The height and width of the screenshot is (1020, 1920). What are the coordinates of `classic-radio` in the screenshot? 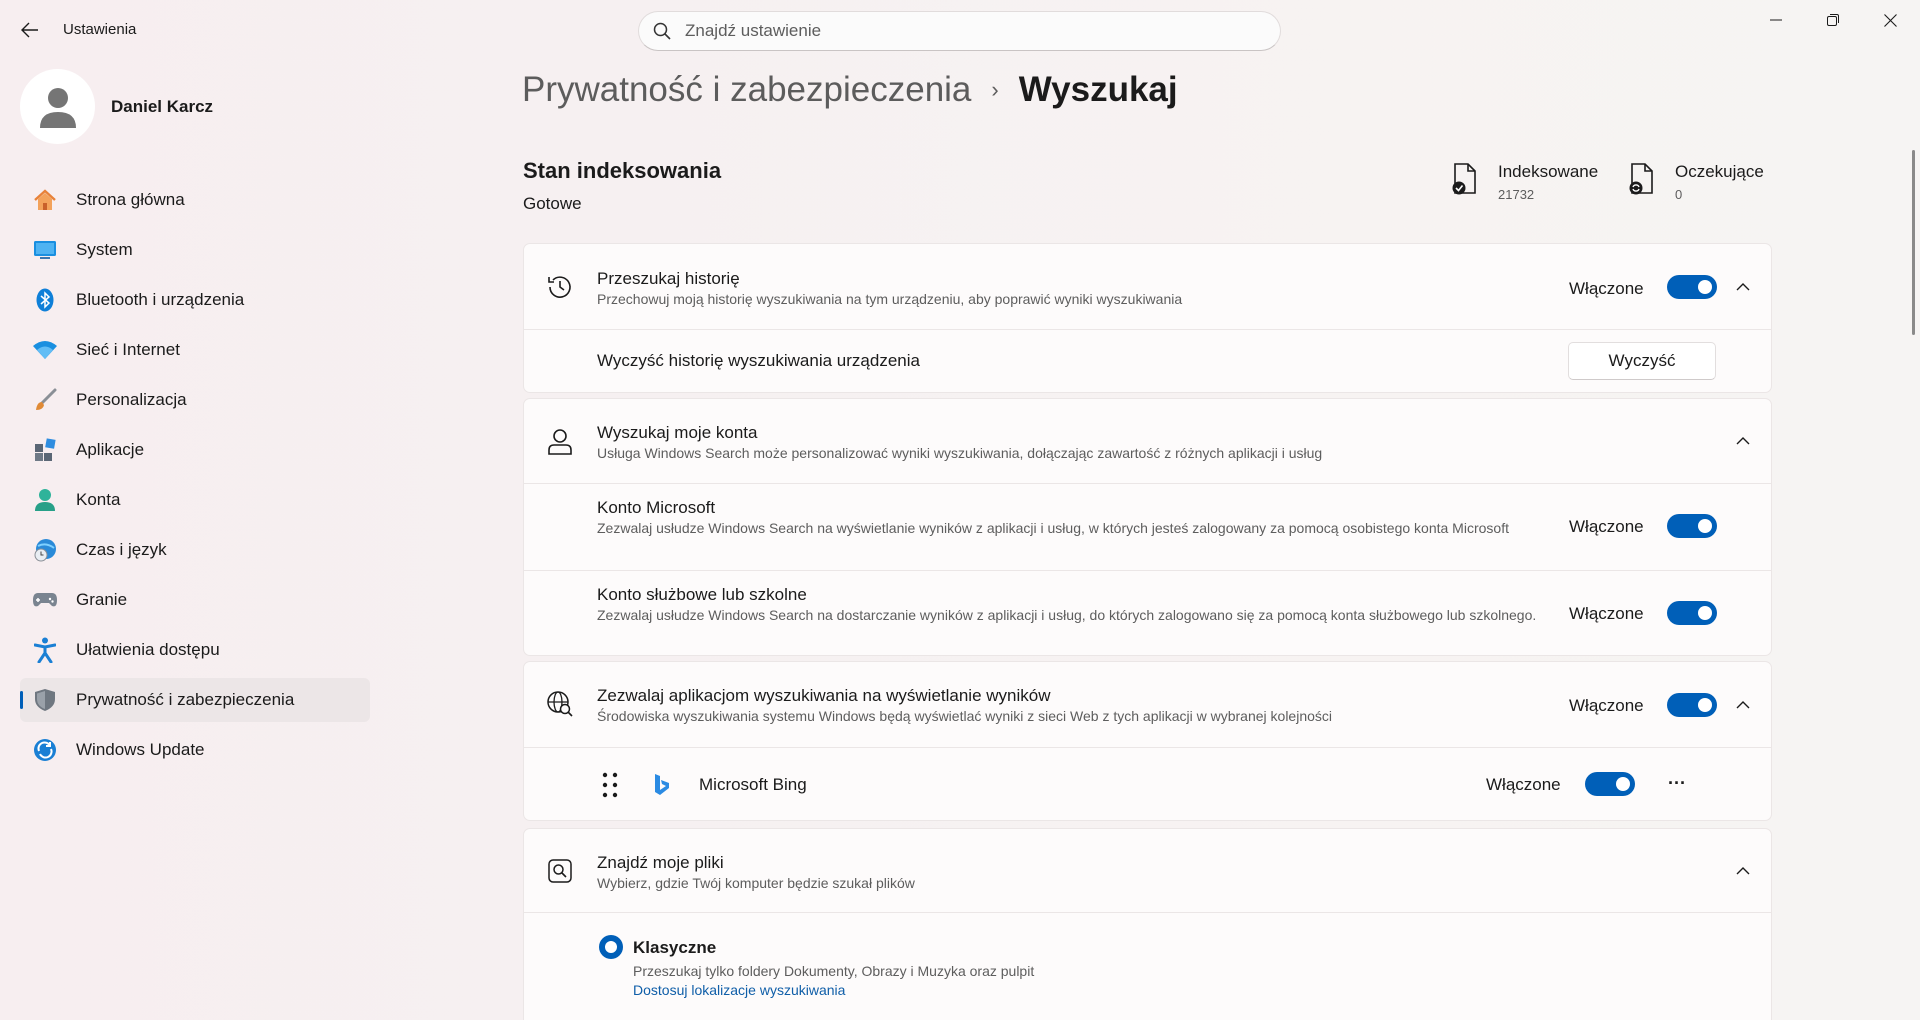 It's located at (611, 947).